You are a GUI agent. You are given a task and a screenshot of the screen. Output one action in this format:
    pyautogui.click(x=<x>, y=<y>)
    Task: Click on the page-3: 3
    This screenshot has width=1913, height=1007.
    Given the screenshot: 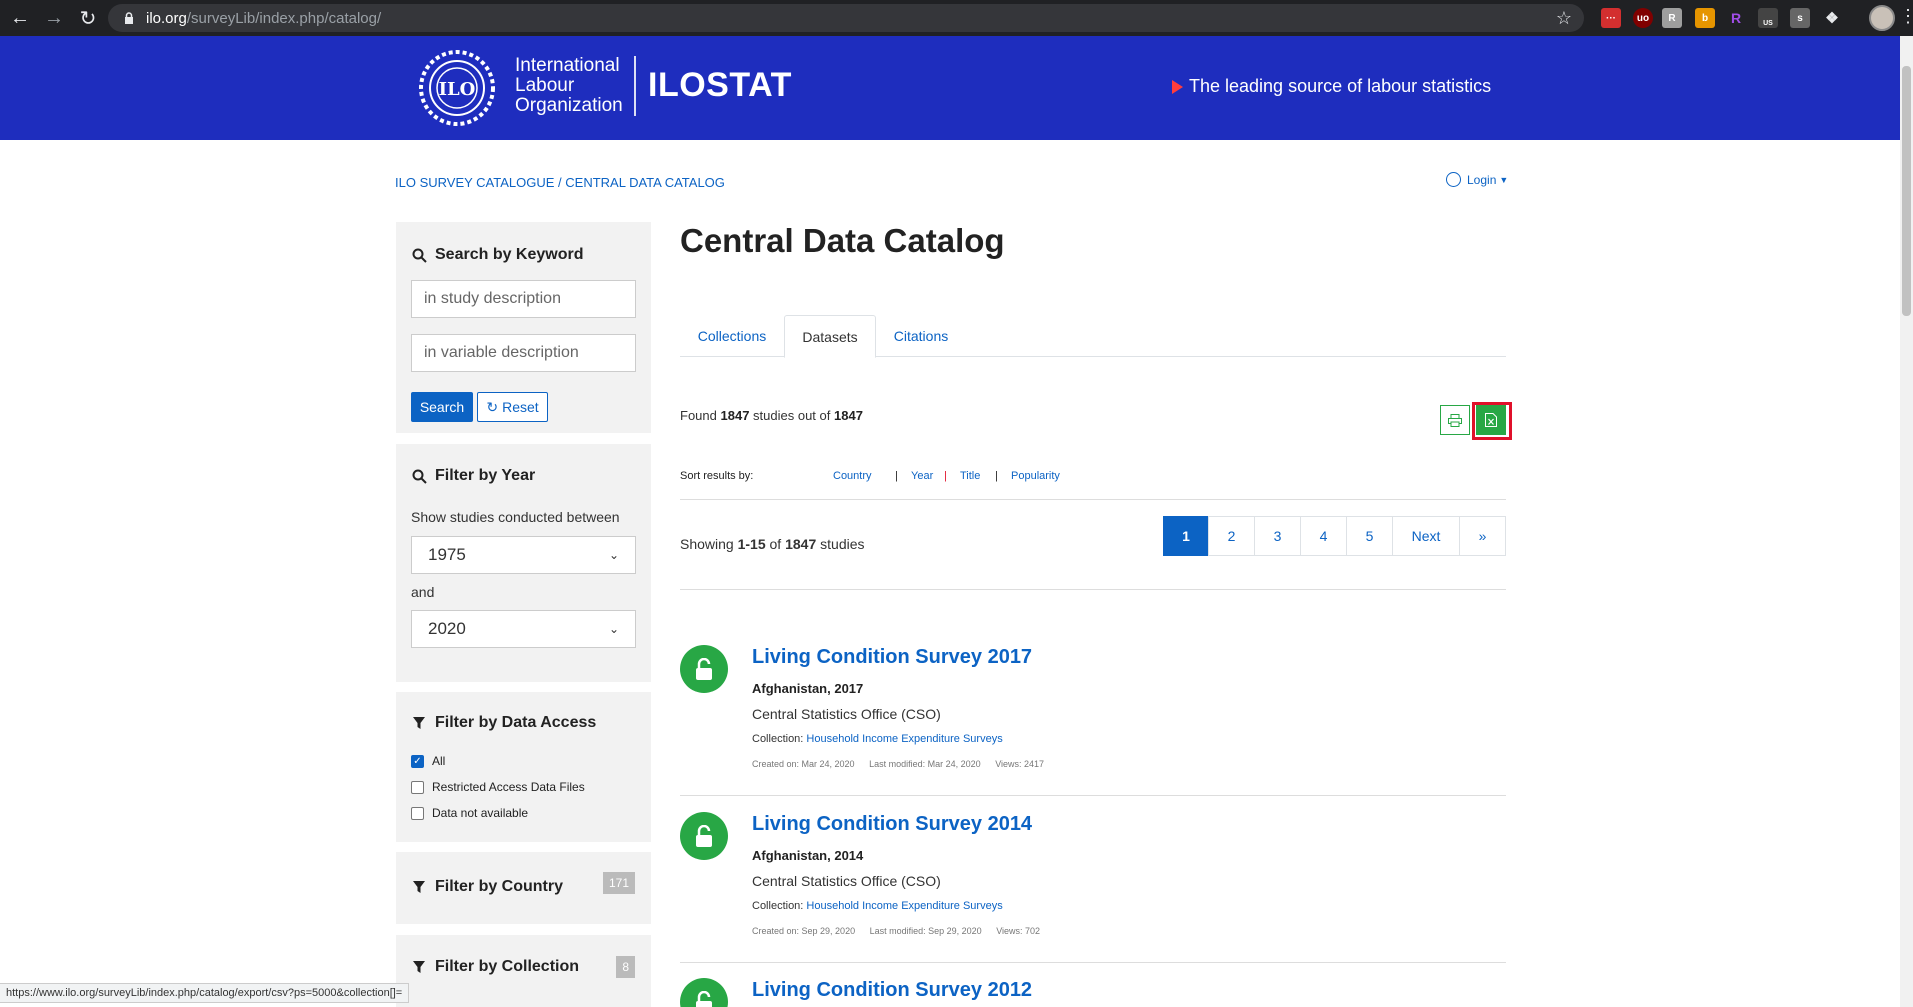 What is the action you would take?
    pyautogui.click(x=1277, y=536)
    